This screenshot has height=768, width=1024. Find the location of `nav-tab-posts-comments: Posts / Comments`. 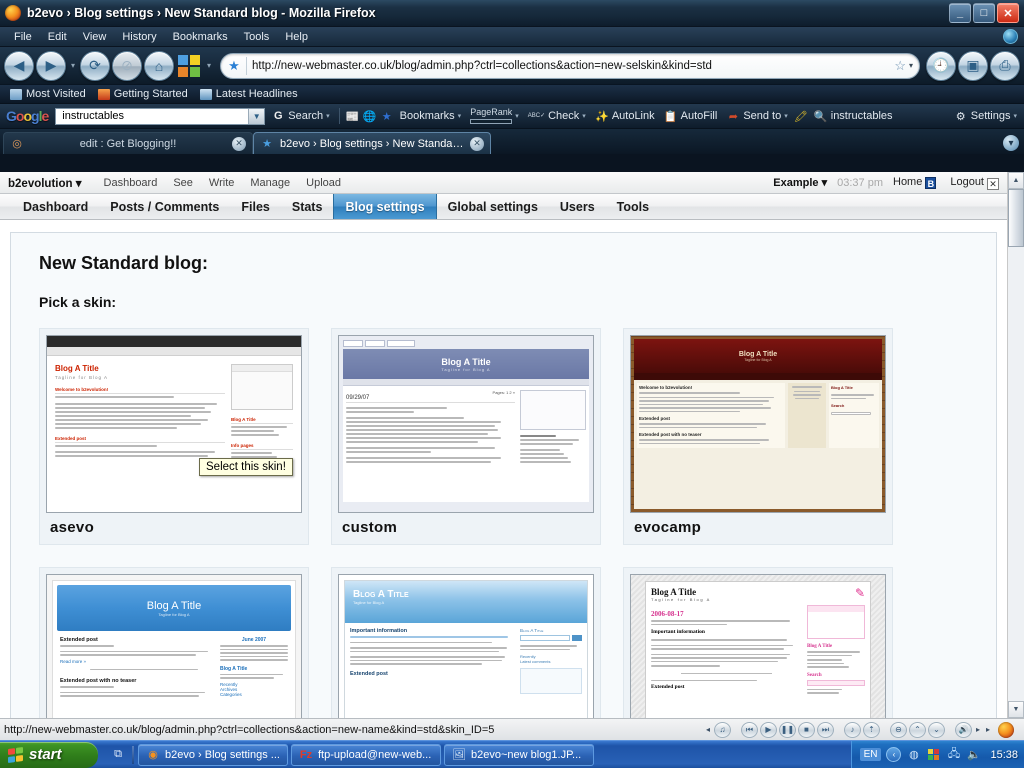

nav-tab-posts-comments: Posts / Comments is located at coordinates (164, 206).